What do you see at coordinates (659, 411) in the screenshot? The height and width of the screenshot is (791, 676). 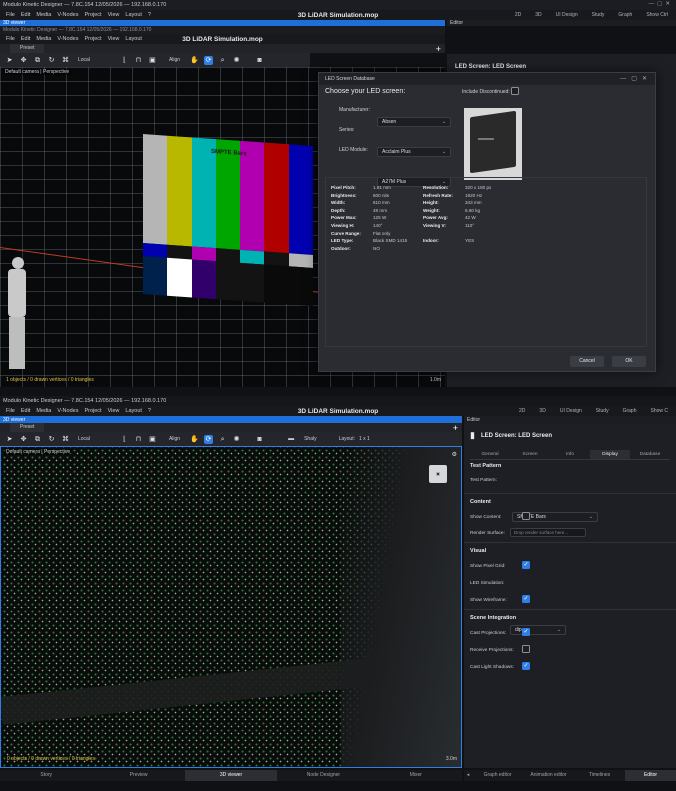 I see `ws-show-ctrl: Show C` at bounding box center [659, 411].